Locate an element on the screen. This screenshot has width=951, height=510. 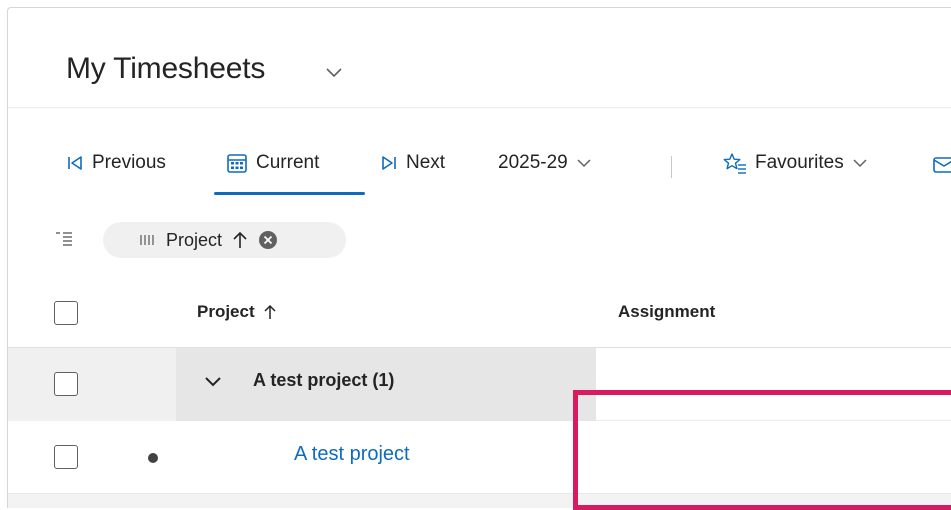
grouping-bar: Project is located at coordinates (479, 240).